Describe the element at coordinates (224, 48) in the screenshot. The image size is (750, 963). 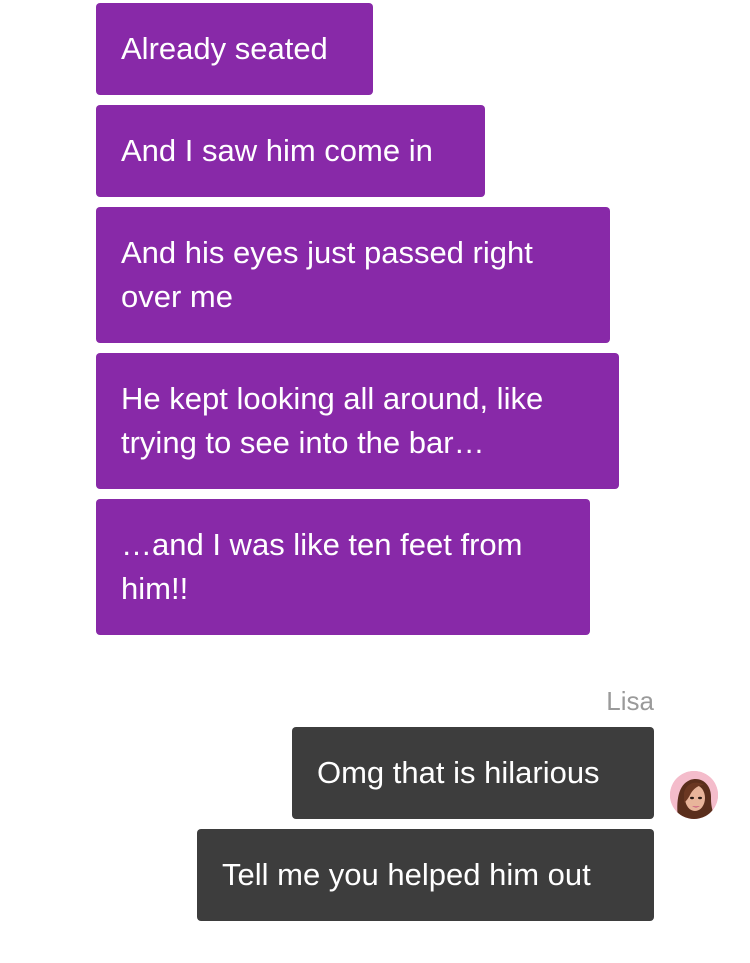
I see `message-text: Already seated` at that location.